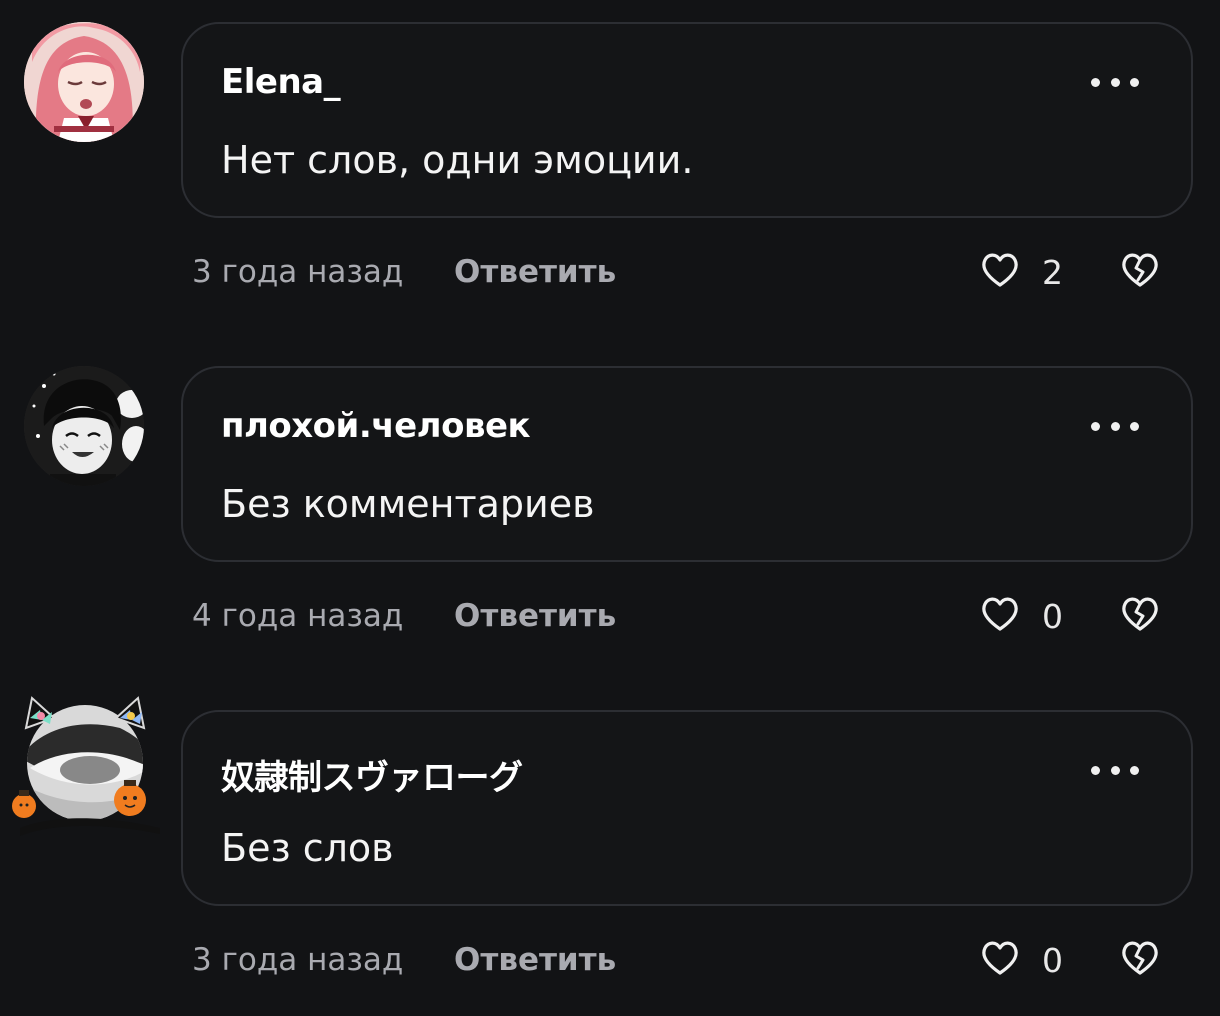  Describe the element at coordinates (692, 959) in the screenshot. I see `comment-meta: 3 года назад Ответить 0` at that location.